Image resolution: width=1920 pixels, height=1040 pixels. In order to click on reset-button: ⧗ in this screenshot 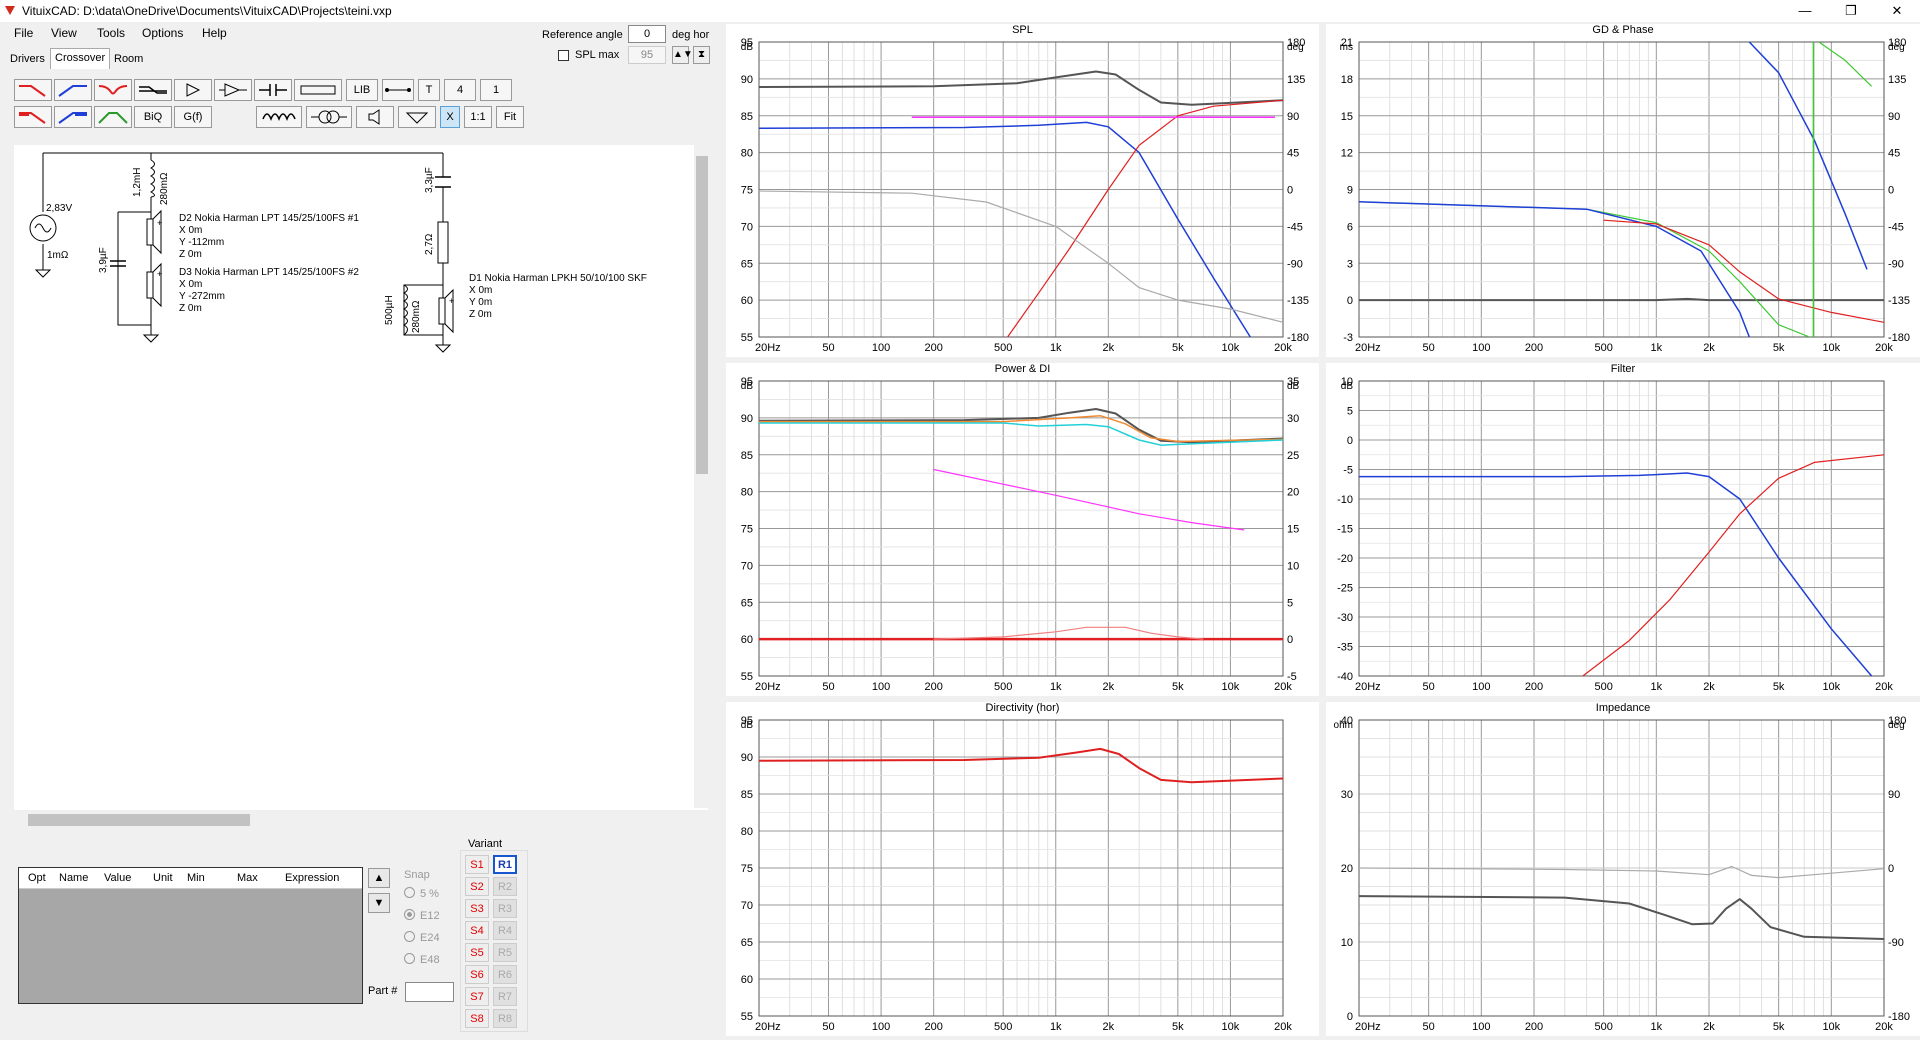, I will do `click(701, 55)`.